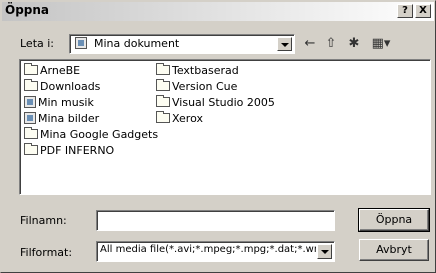 Image resolution: width=436 pixels, height=273 pixels. What do you see at coordinates (59, 103) in the screenshot?
I see `list-item: Min musik` at bounding box center [59, 103].